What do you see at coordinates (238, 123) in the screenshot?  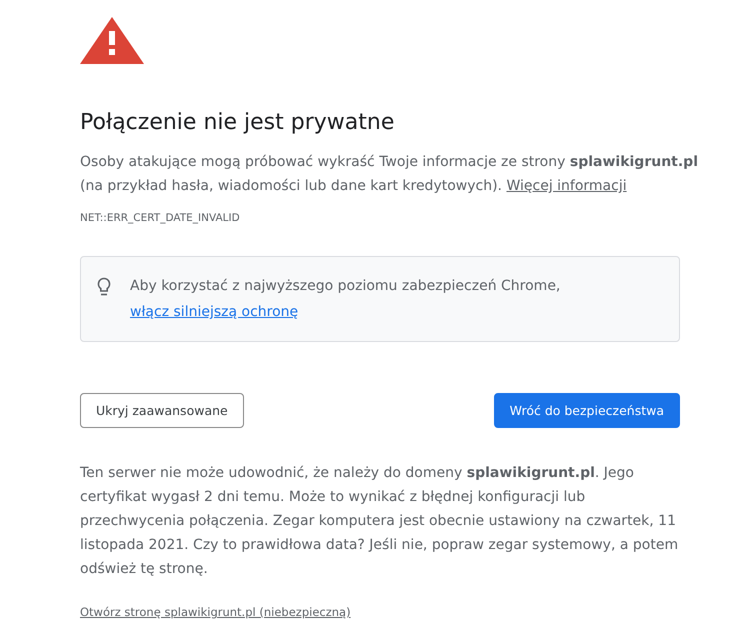 I see `page-heading: Połączenie nie jest prywatne` at bounding box center [238, 123].